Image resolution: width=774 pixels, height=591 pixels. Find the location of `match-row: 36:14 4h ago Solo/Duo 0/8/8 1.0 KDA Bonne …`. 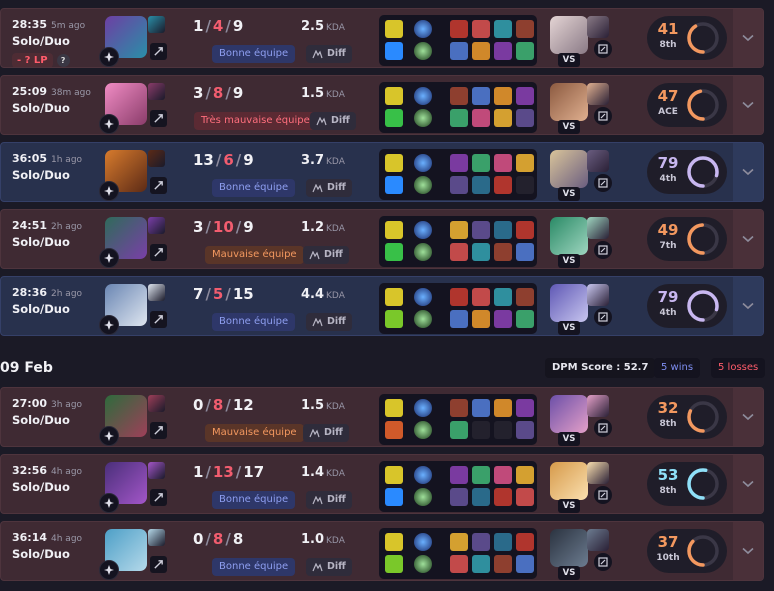

match-row: 36:14 4h ago Solo/Duo 0/8/8 1.0 KDA Bonne … is located at coordinates (382, 551).